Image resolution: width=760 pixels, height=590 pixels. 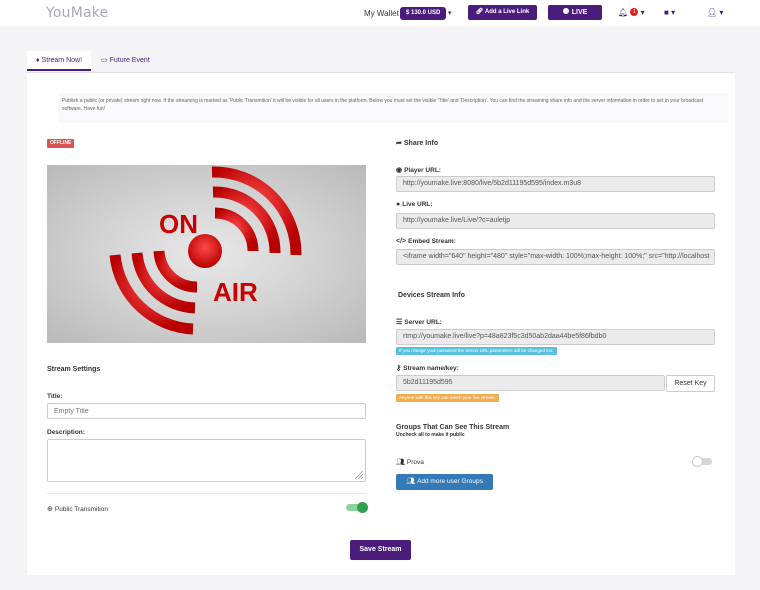 I want to click on group-item: 👥︎ Prova, so click(x=410, y=462).